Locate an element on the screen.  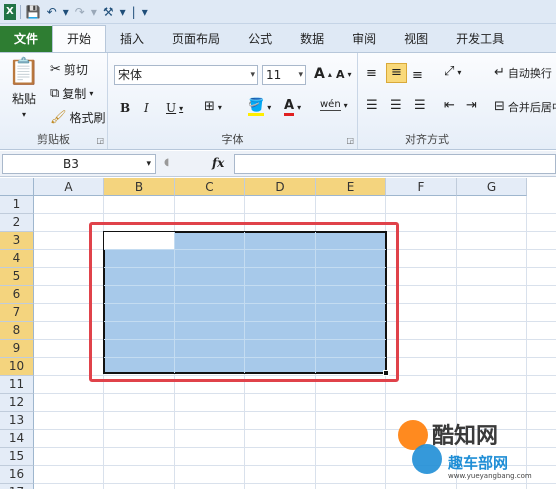
grow-font-label: A is located at coordinates (319, 74).